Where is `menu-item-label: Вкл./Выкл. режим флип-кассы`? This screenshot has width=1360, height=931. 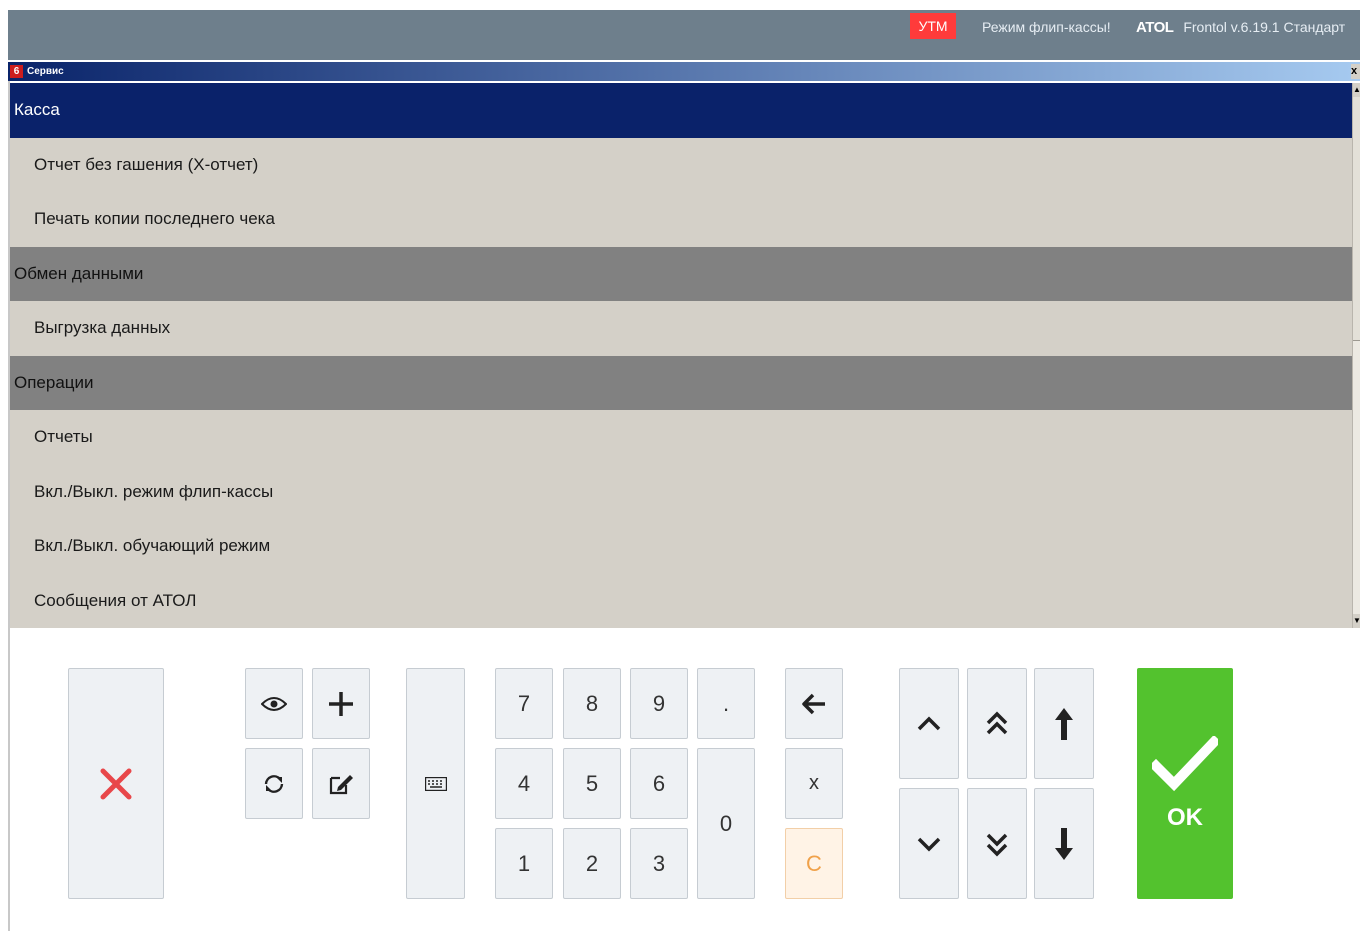 menu-item-label: Вкл./Выкл. режим флип-кассы is located at coordinates (154, 491).